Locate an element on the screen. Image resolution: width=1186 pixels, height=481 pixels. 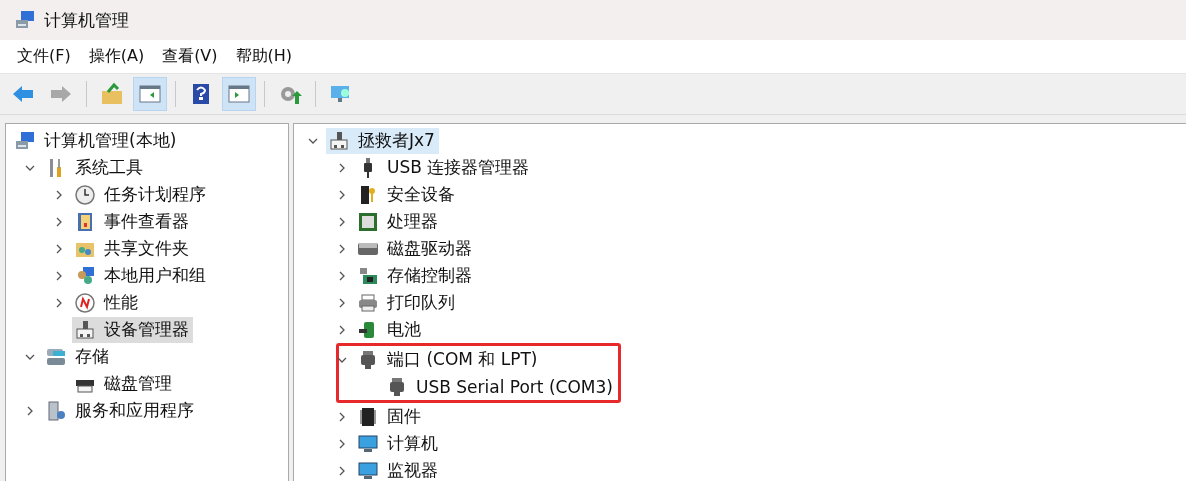
tree-item: 安全设备 is located at coordinates (407, 194).